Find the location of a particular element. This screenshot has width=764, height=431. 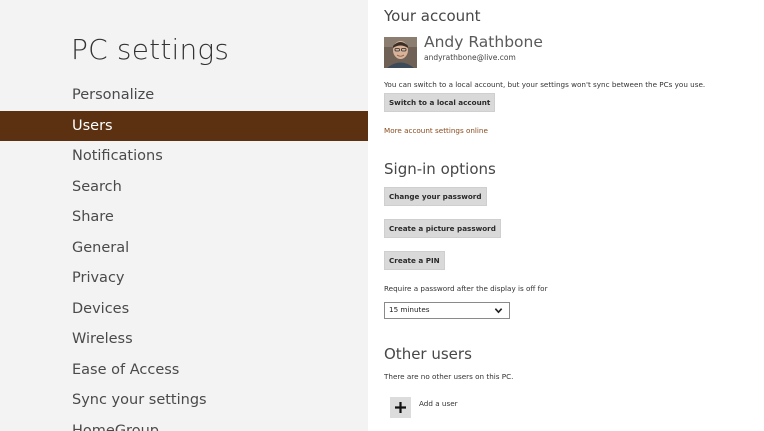

sidebar-item-sync-settings: Sync your settings is located at coordinates (184, 400).